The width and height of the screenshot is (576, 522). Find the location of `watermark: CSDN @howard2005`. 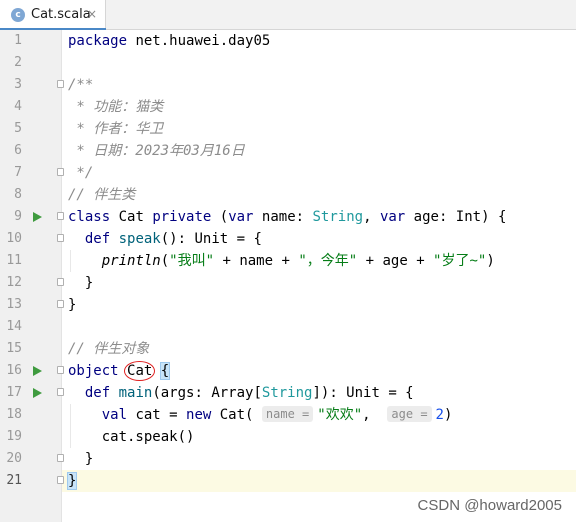

watermark: CSDN @howard2005 is located at coordinates (489, 505).